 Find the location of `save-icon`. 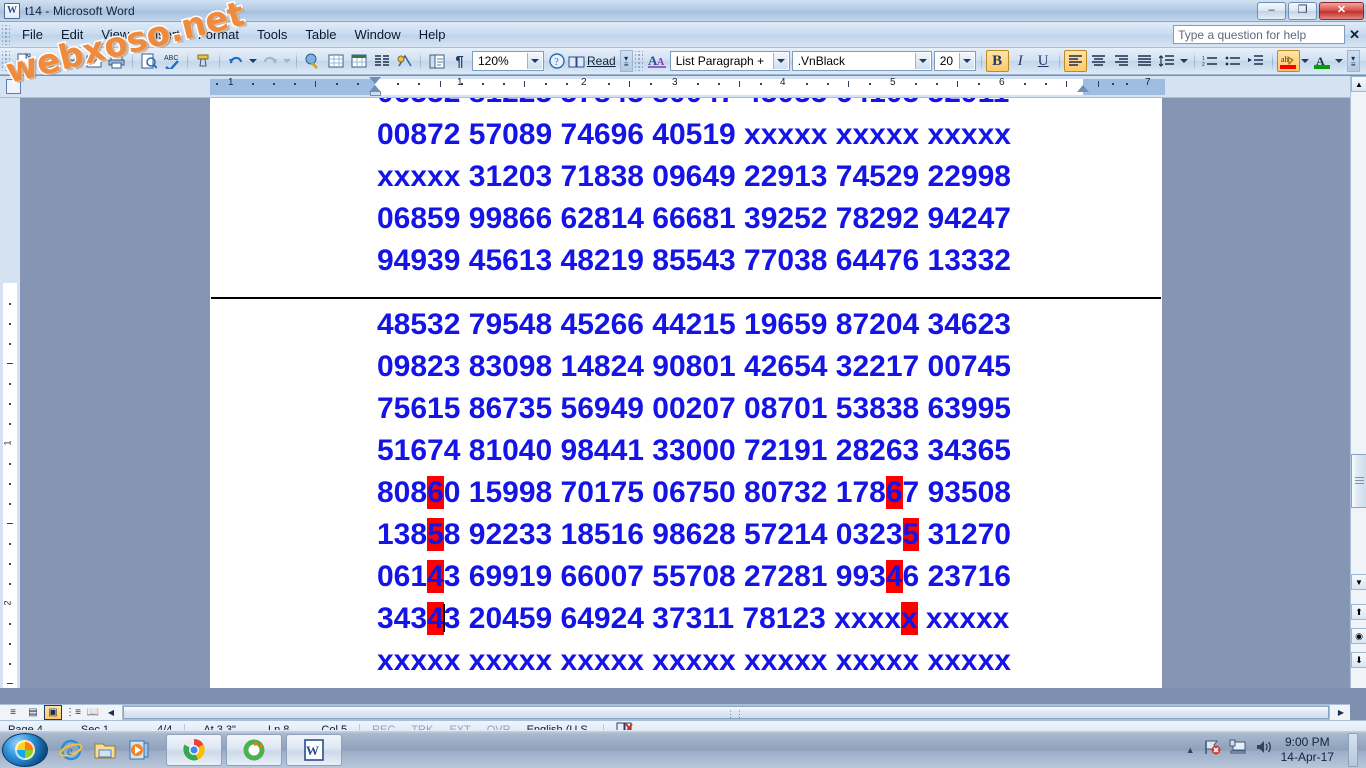

save-icon is located at coordinates (70, 61).